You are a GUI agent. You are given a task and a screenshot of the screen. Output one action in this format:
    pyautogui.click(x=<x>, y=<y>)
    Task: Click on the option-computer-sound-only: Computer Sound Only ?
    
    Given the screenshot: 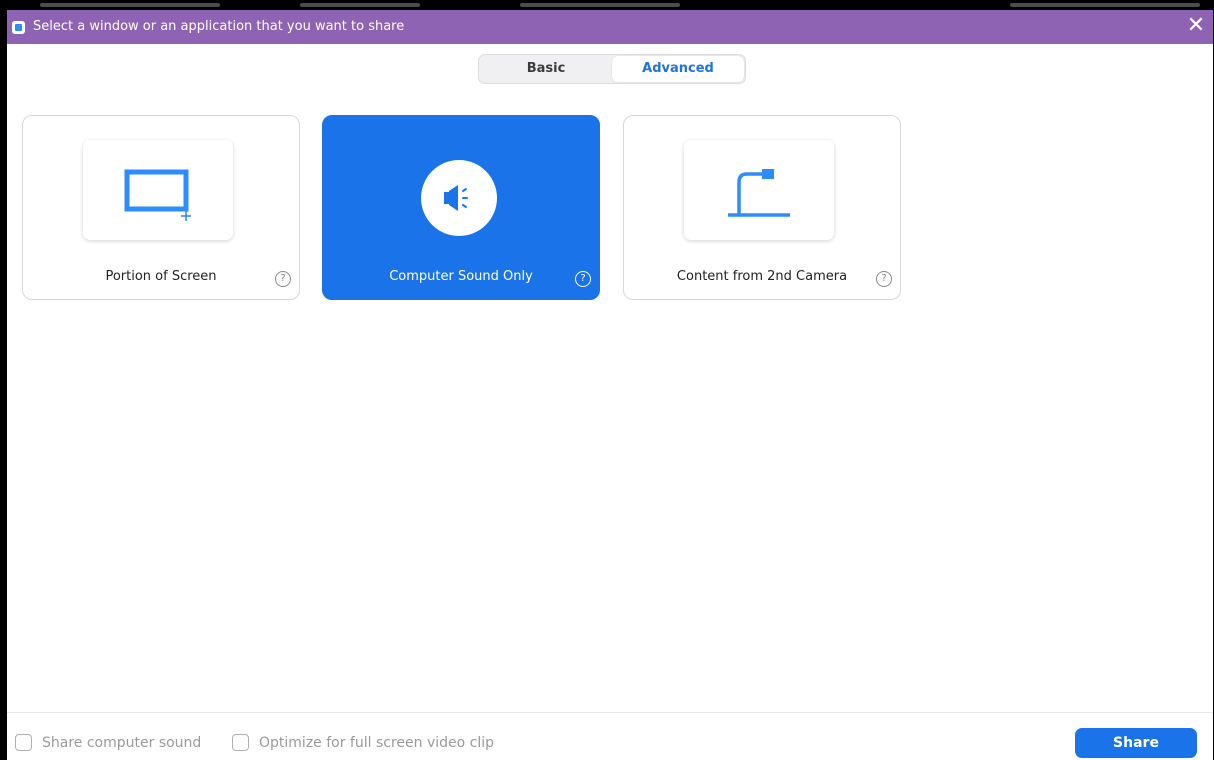 What is the action you would take?
    pyautogui.click(x=461, y=207)
    